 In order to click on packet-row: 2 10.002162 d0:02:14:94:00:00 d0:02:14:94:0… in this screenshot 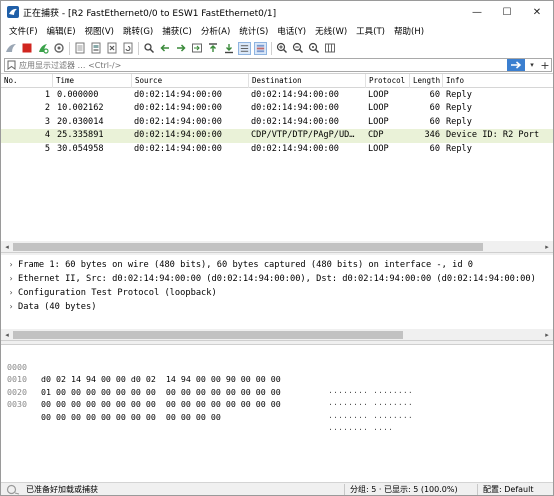, I will do `click(277, 109)`.